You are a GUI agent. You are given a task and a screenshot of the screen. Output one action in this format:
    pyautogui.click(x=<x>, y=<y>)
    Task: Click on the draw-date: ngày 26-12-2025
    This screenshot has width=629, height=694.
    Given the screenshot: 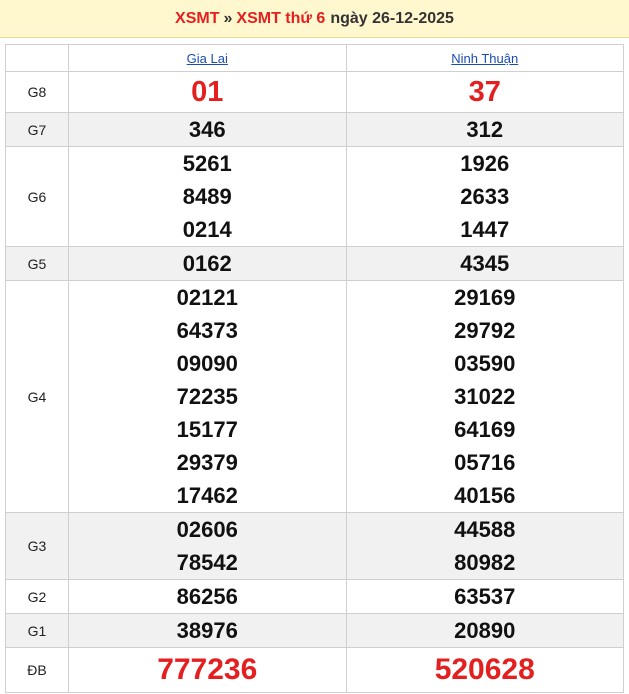 What is the action you would take?
    pyautogui.click(x=392, y=18)
    